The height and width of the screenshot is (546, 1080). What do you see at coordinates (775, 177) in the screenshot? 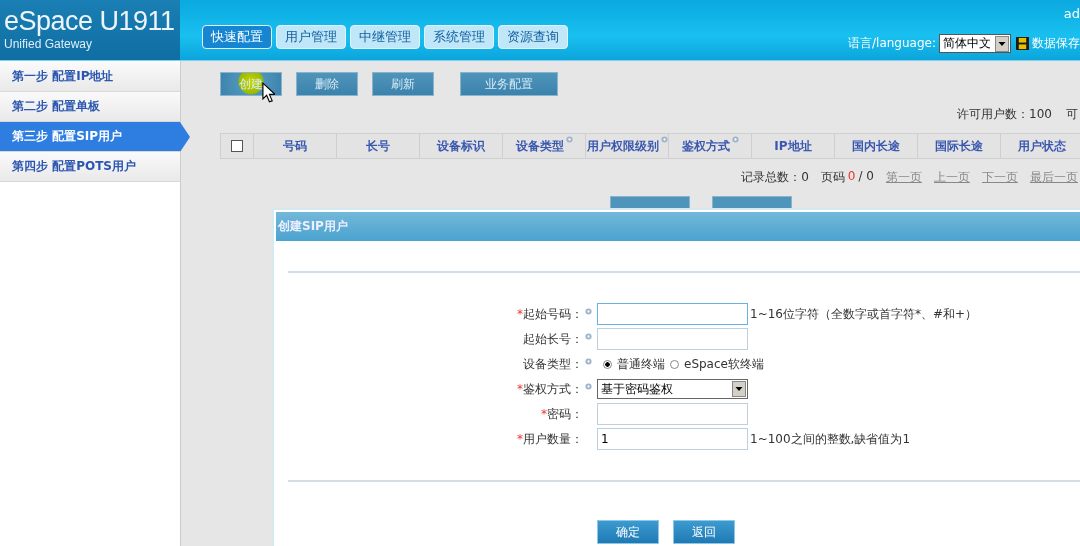
I see `record-total: 记录总数：0` at bounding box center [775, 177].